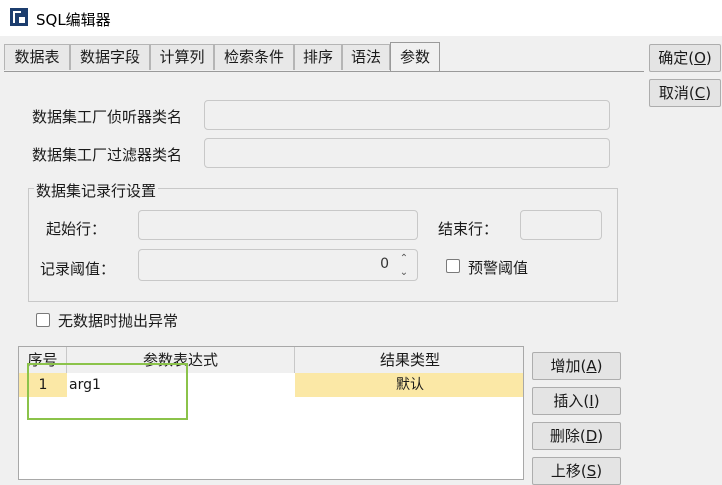 Image resolution: width=722 pixels, height=485 pixels. I want to click on tab-search-conditions: 检索条件, so click(254, 57).